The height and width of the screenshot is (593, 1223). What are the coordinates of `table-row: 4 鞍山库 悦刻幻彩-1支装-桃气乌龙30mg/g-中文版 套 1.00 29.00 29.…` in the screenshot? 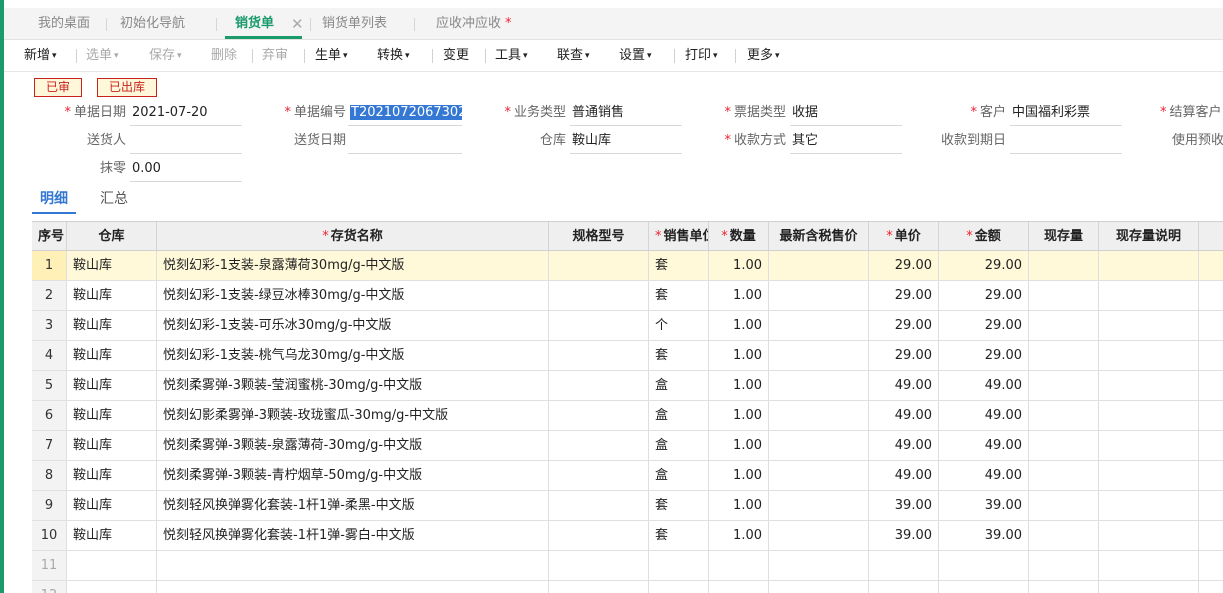 It's located at (627, 356).